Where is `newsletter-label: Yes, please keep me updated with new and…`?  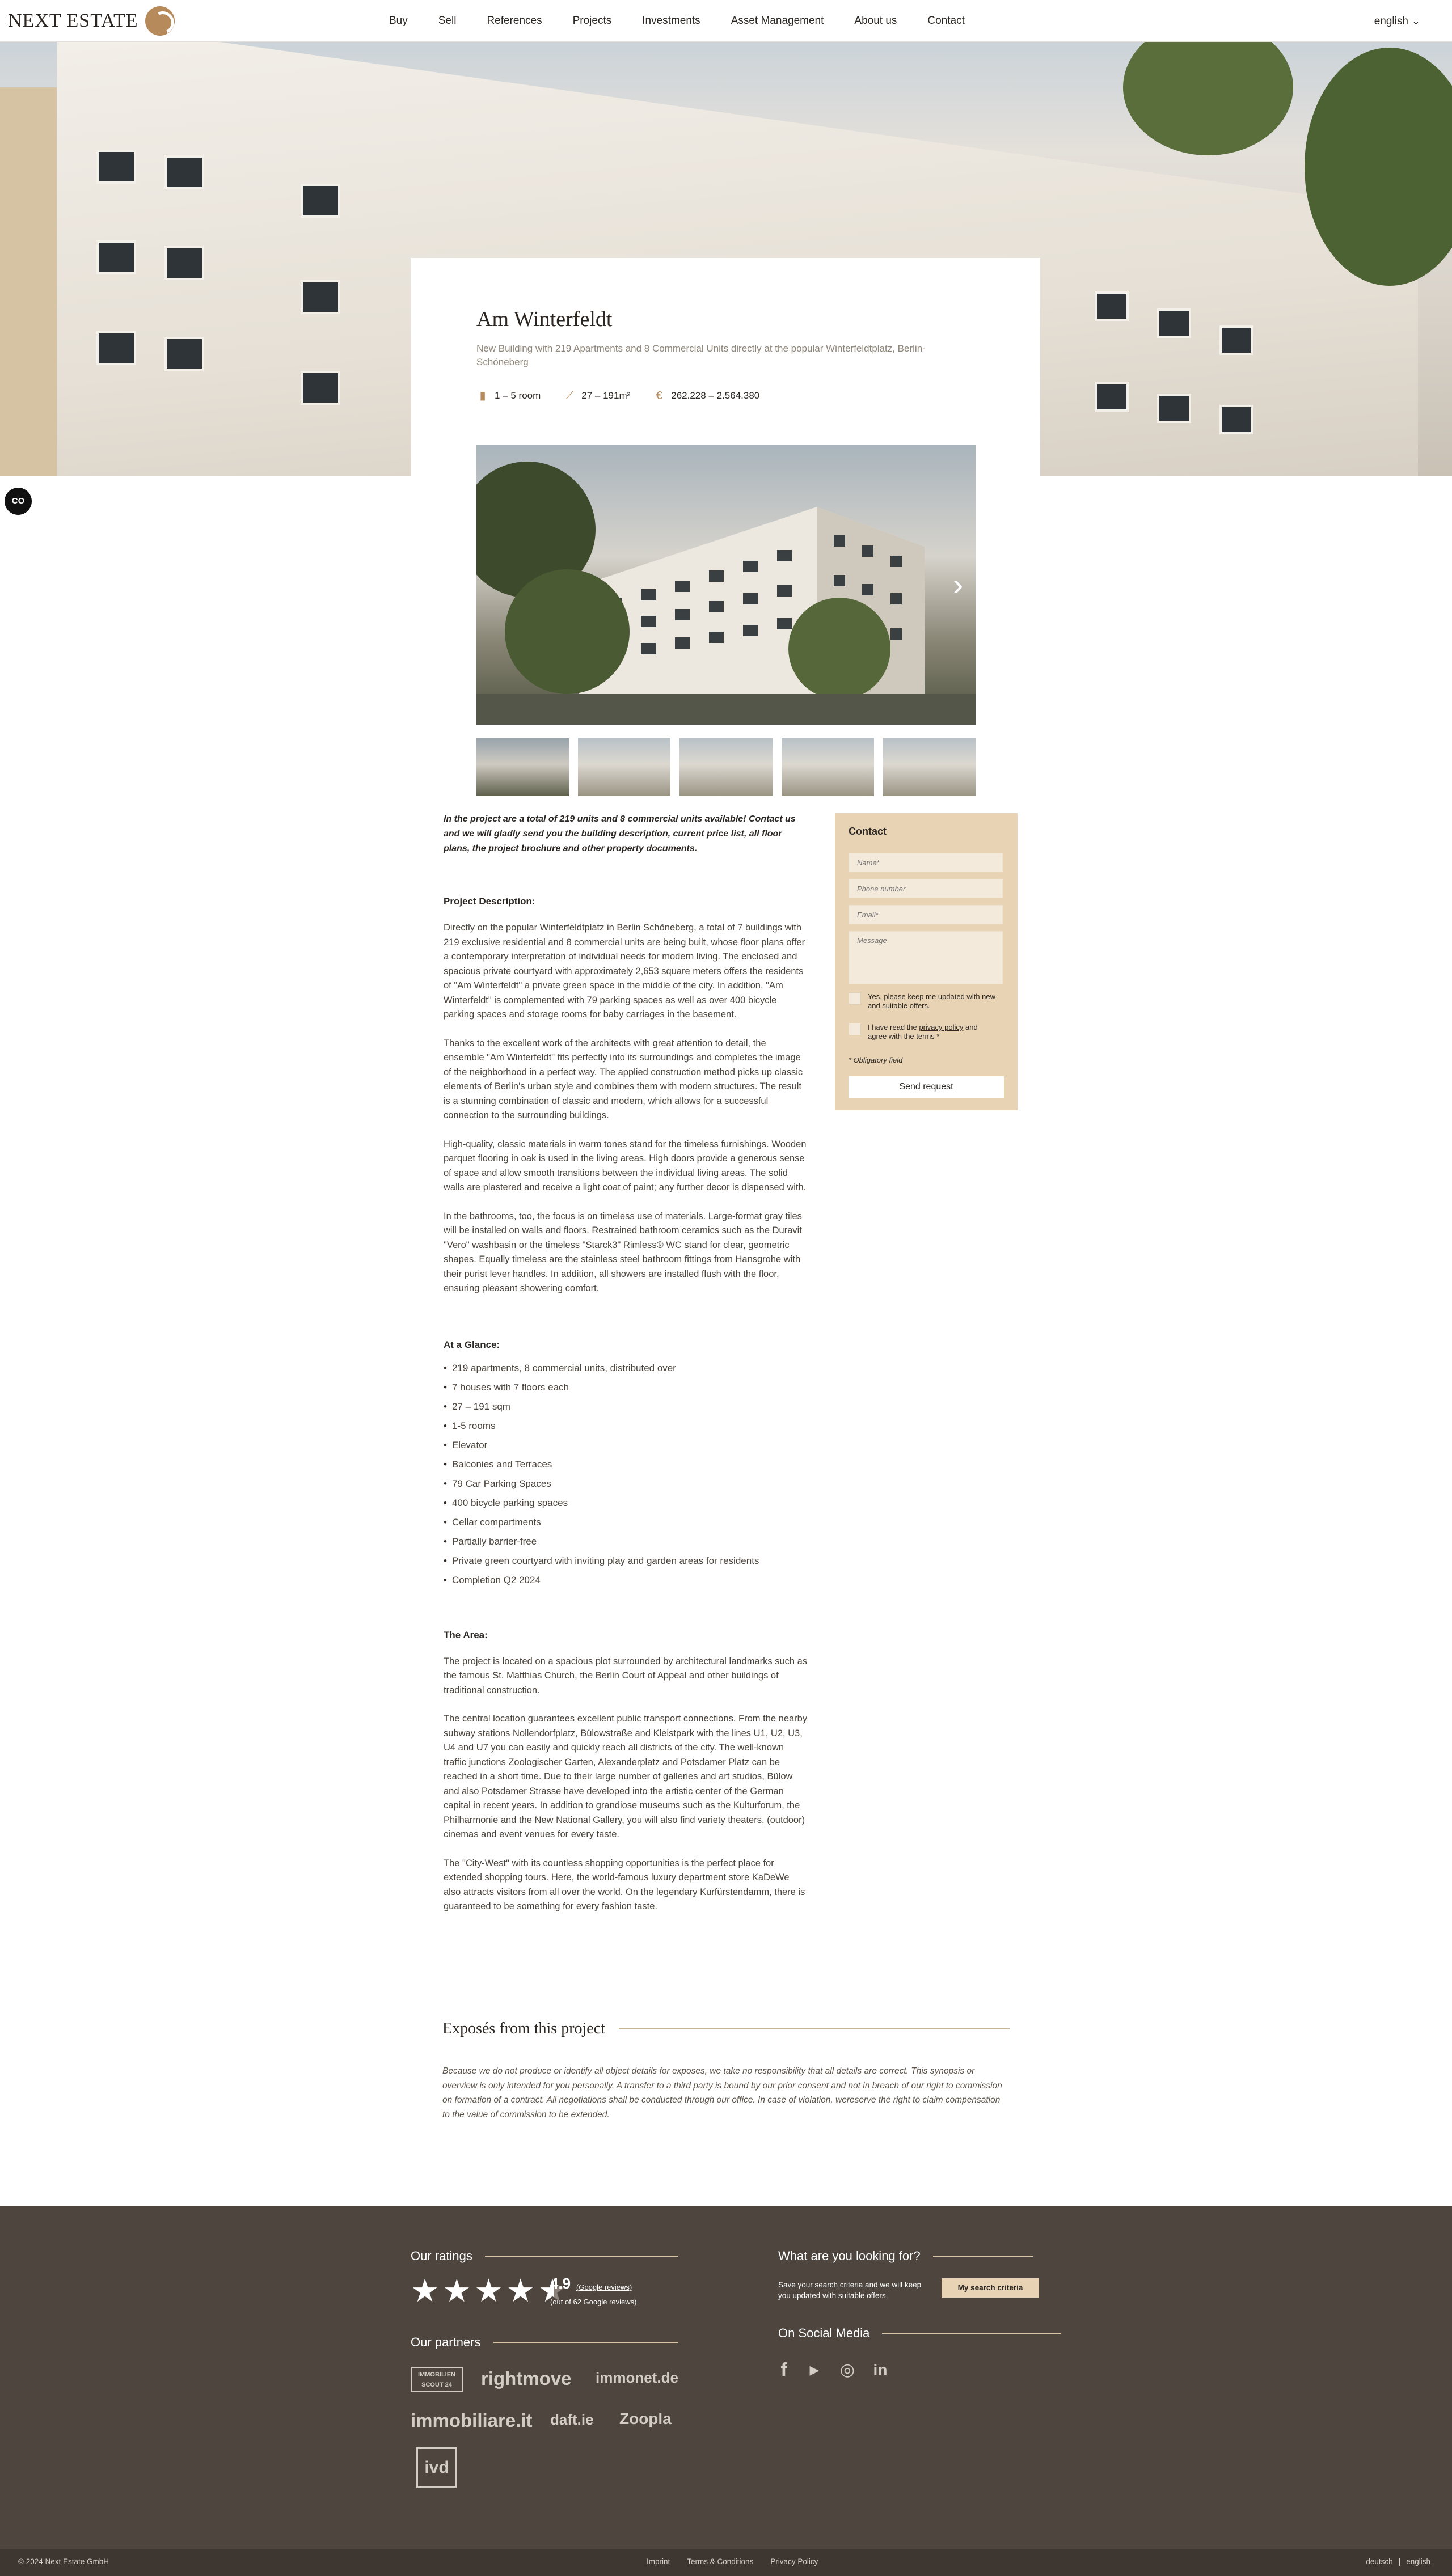
newsletter-label: Yes, please keep me updated with new and… is located at coordinates (932, 1001).